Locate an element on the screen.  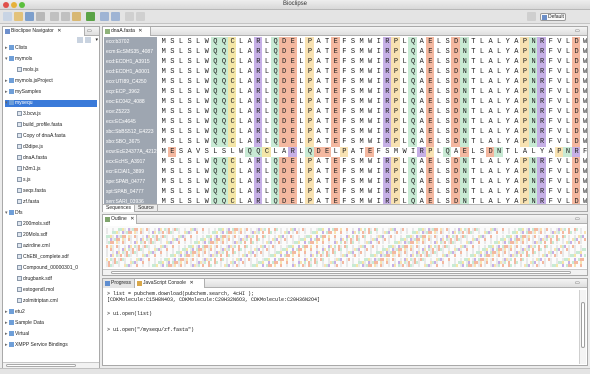
zoom-in-icon is located at coordinates (104, 16).